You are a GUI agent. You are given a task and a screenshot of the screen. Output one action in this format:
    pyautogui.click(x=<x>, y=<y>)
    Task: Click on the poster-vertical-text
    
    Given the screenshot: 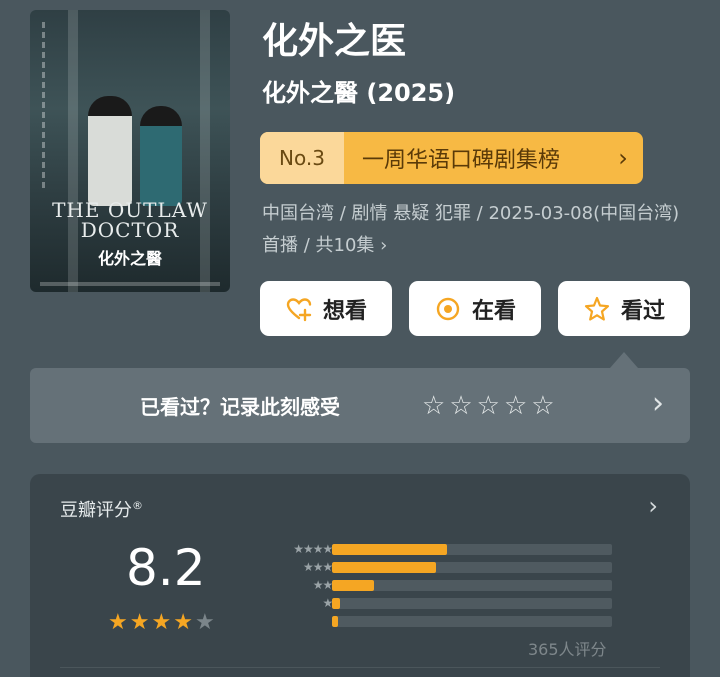 What is the action you would take?
    pyautogui.click(x=43, y=107)
    